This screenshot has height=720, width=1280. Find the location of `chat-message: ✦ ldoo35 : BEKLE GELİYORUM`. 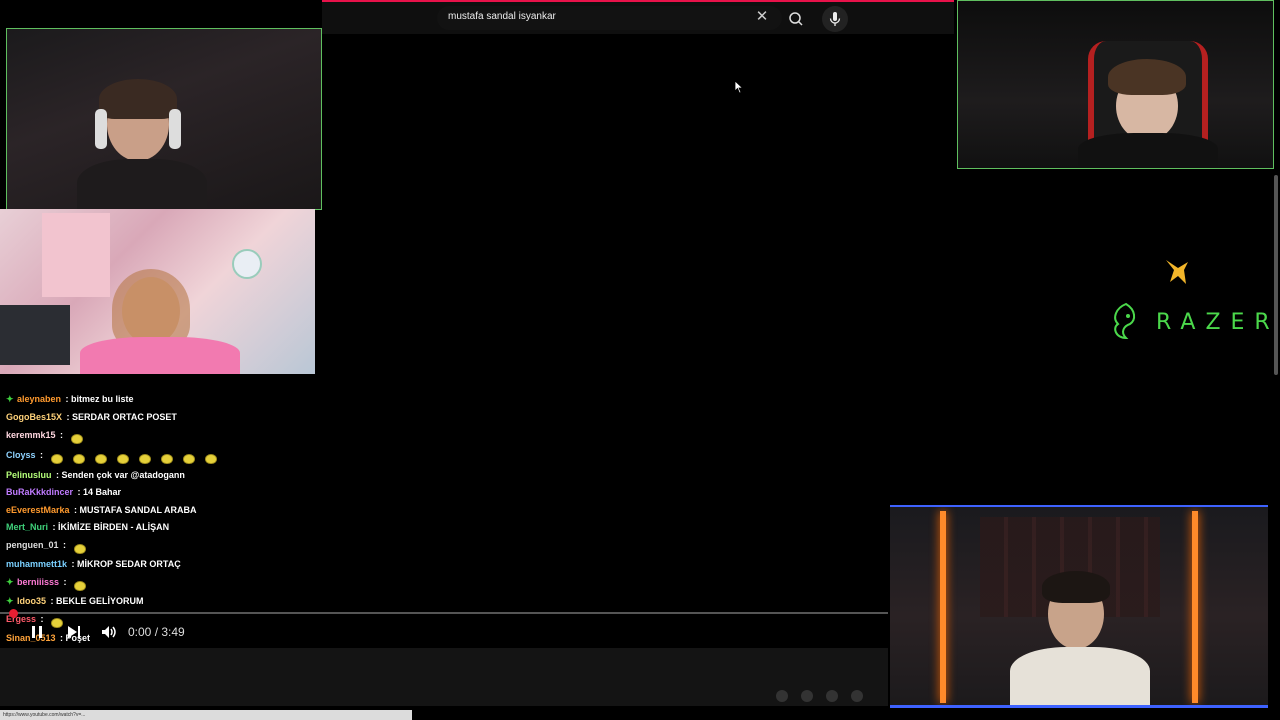

chat-message: ✦ ldoo35 : BEKLE GELİYORUM is located at coordinates (75, 601).